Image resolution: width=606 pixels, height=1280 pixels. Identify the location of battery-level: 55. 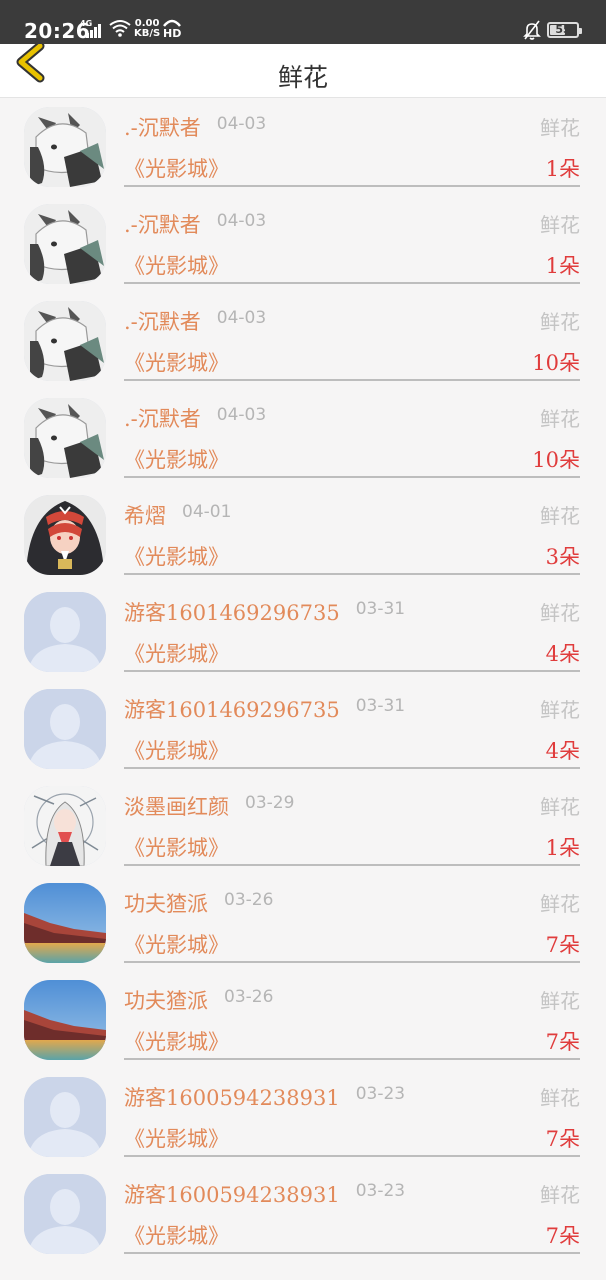
(563, 29).